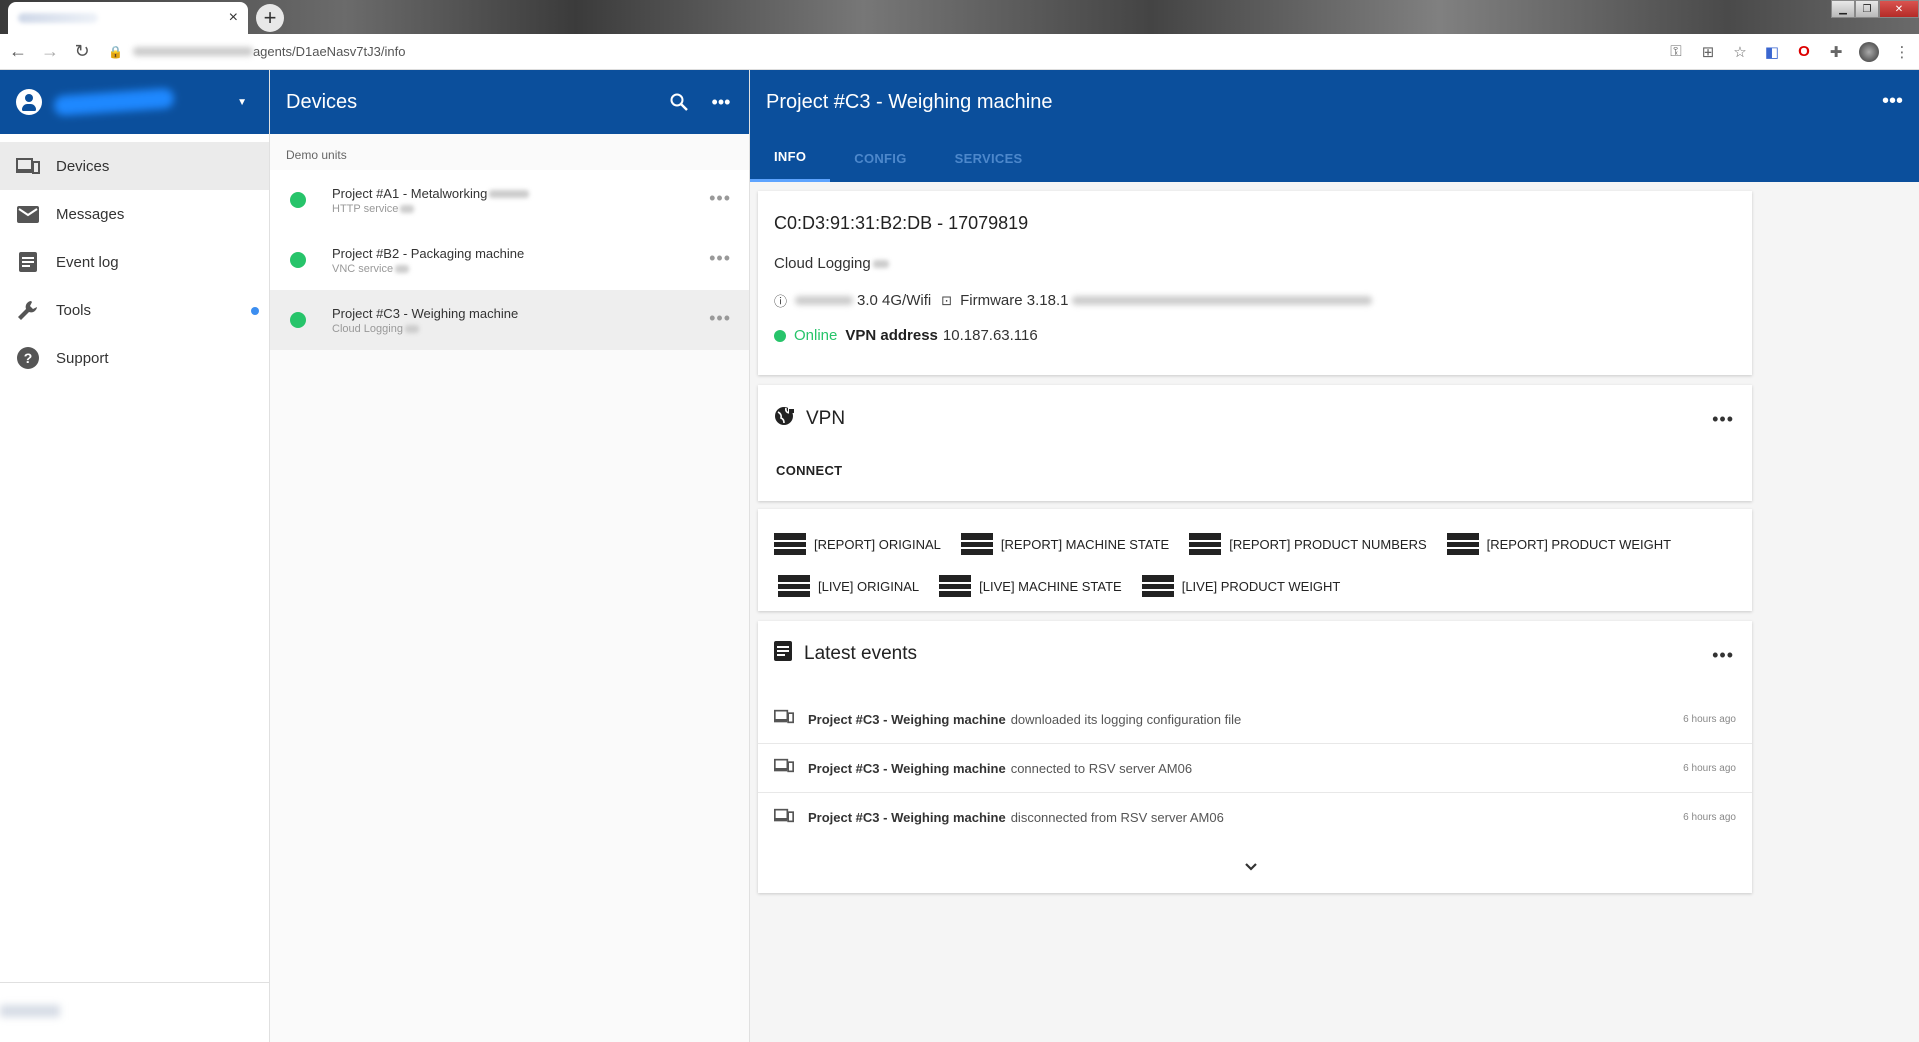 This screenshot has width=1919, height=1042. Describe the element at coordinates (1708, 52) in the screenshot. I see `translate-icon: ⊞` at that location.